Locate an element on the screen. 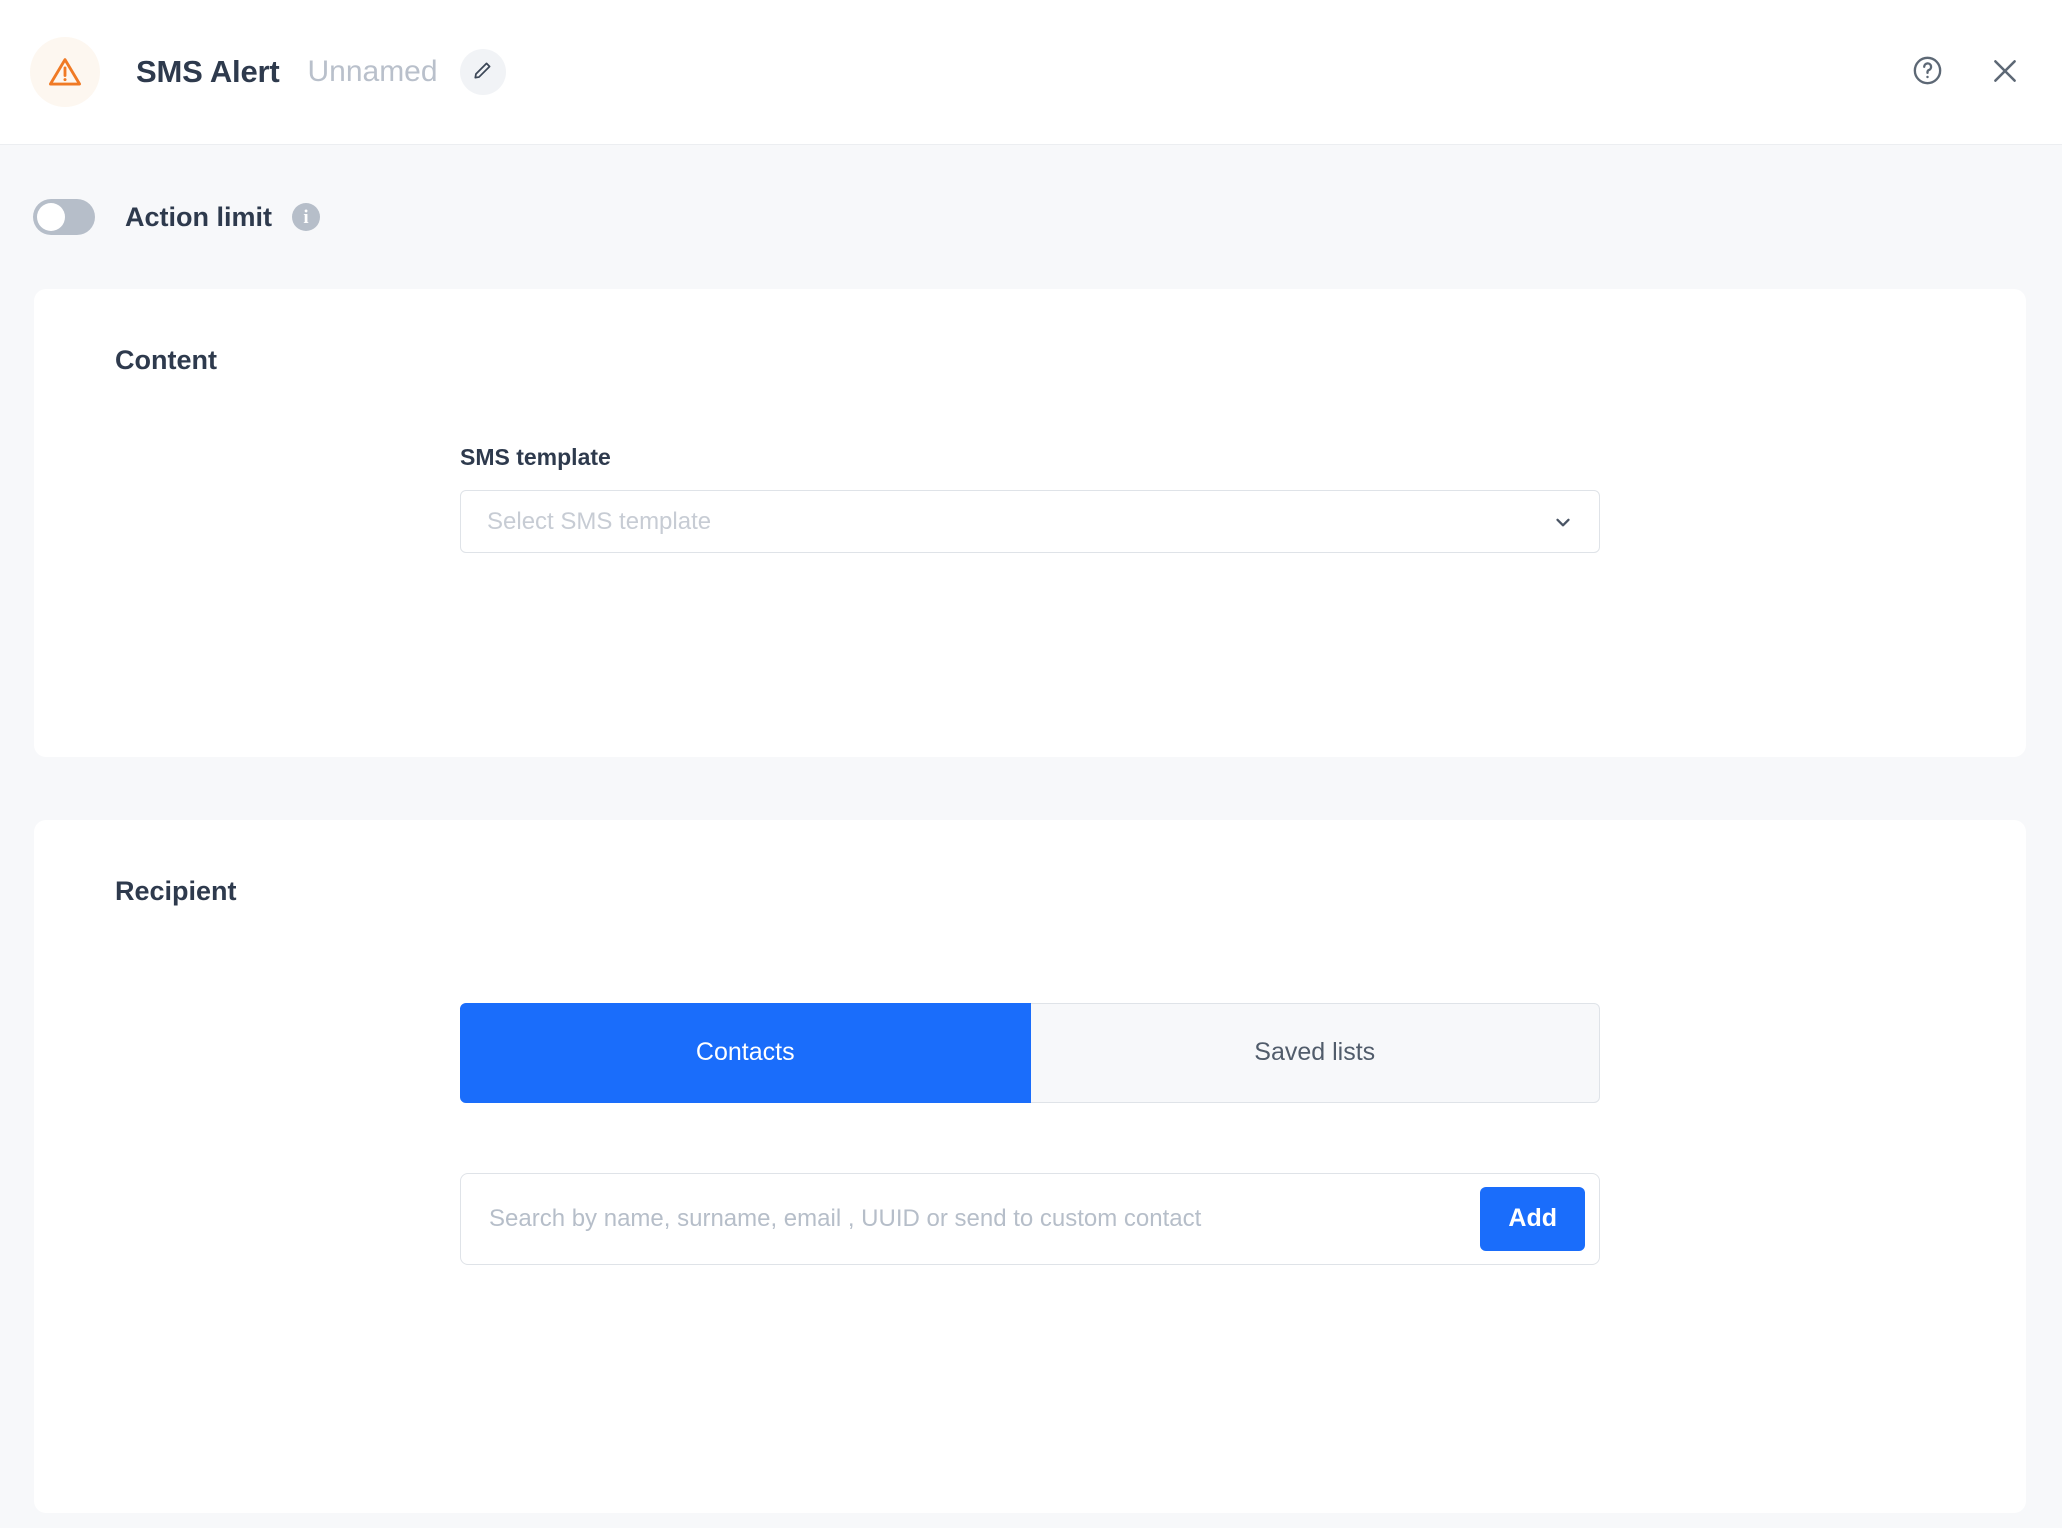  help-button is located at coordinates (1927, 72).